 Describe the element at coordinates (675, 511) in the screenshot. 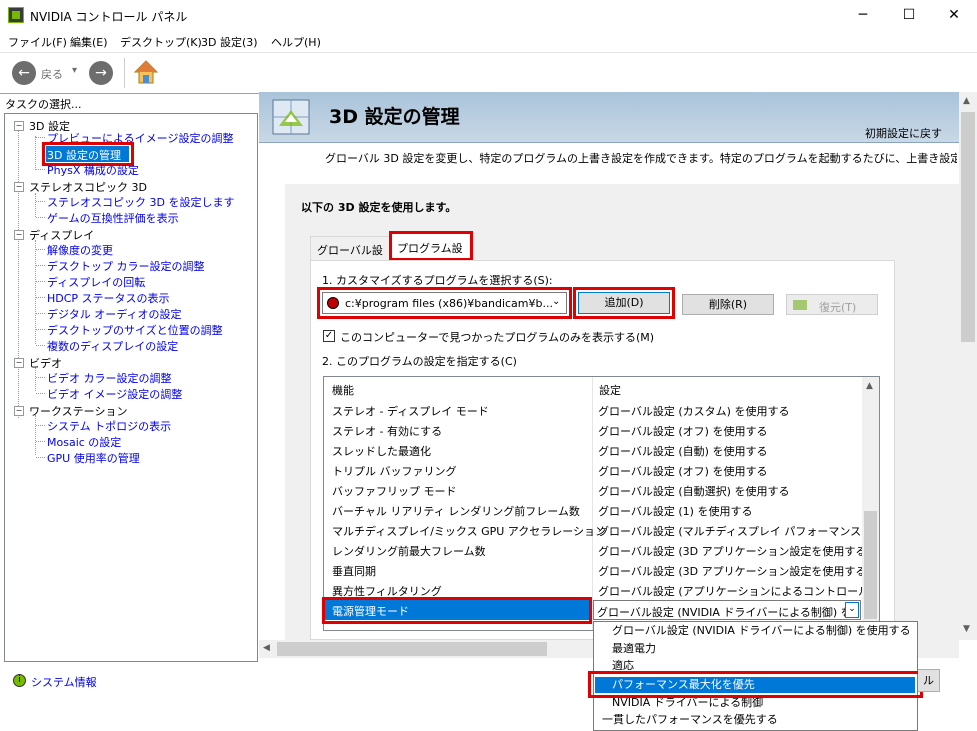

I see `setting-value-cell: グローバル設定 (1) を使用する` at that location.